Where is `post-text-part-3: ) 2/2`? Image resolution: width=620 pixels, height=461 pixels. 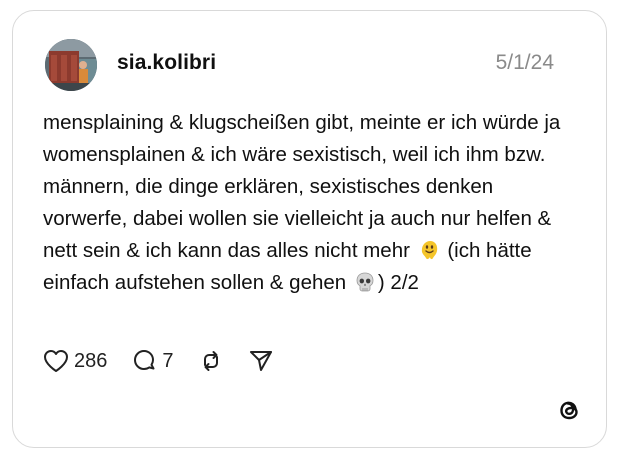 post-text-part-3: ) 2/2 is located at coordinates (398, 282).